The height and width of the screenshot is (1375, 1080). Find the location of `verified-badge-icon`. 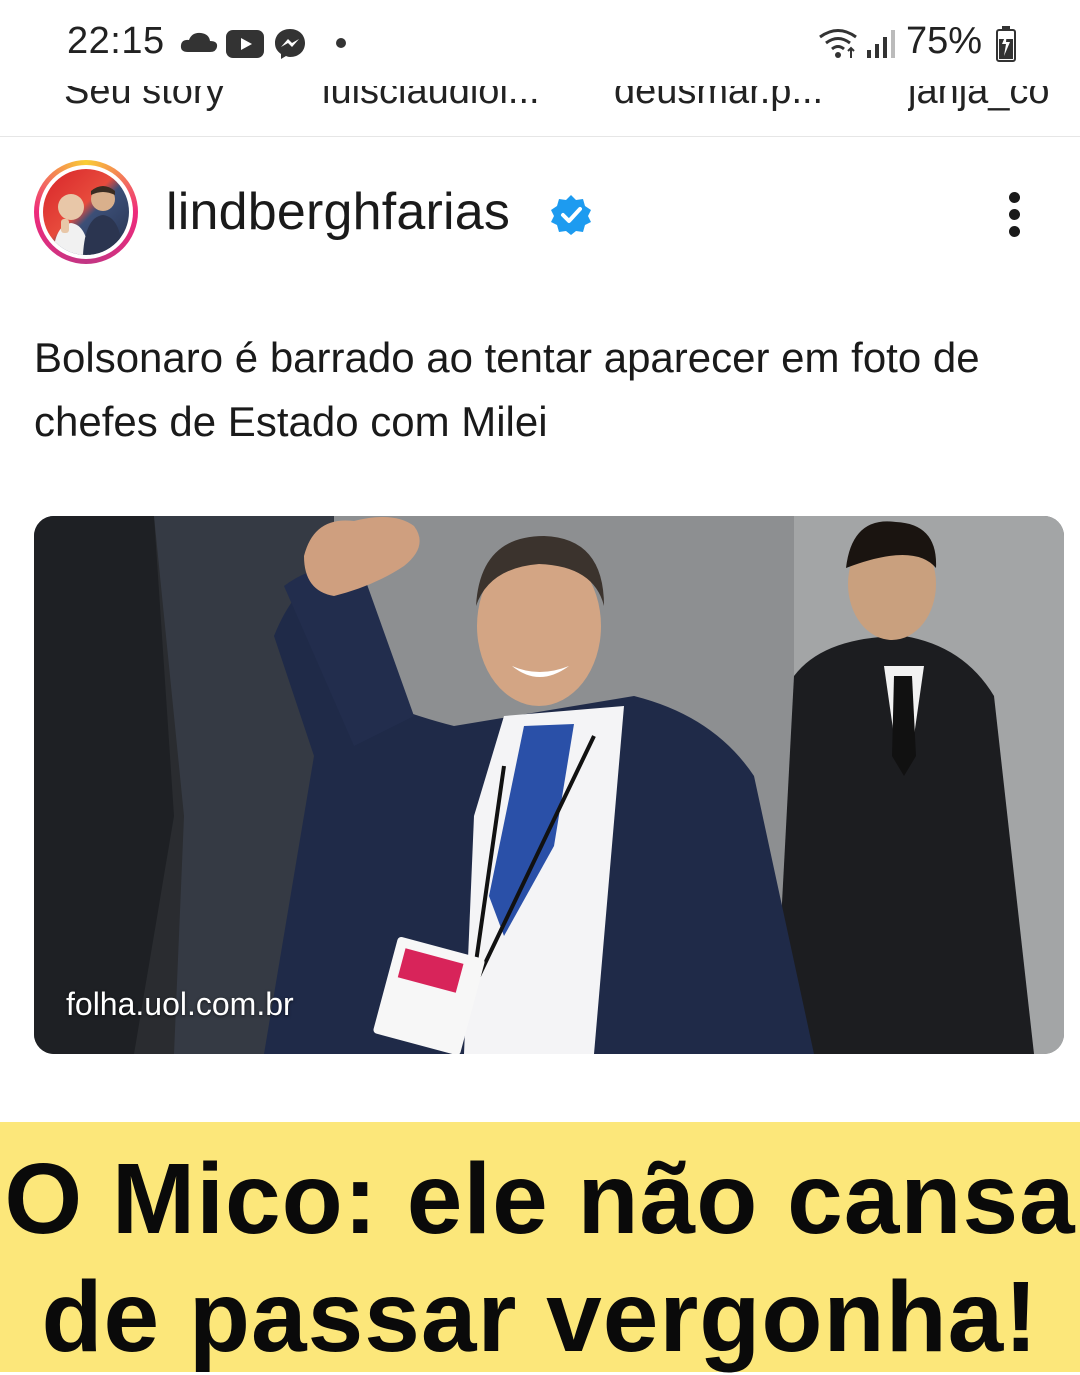

verified-badge-icon is located at coordinates (571, 215).